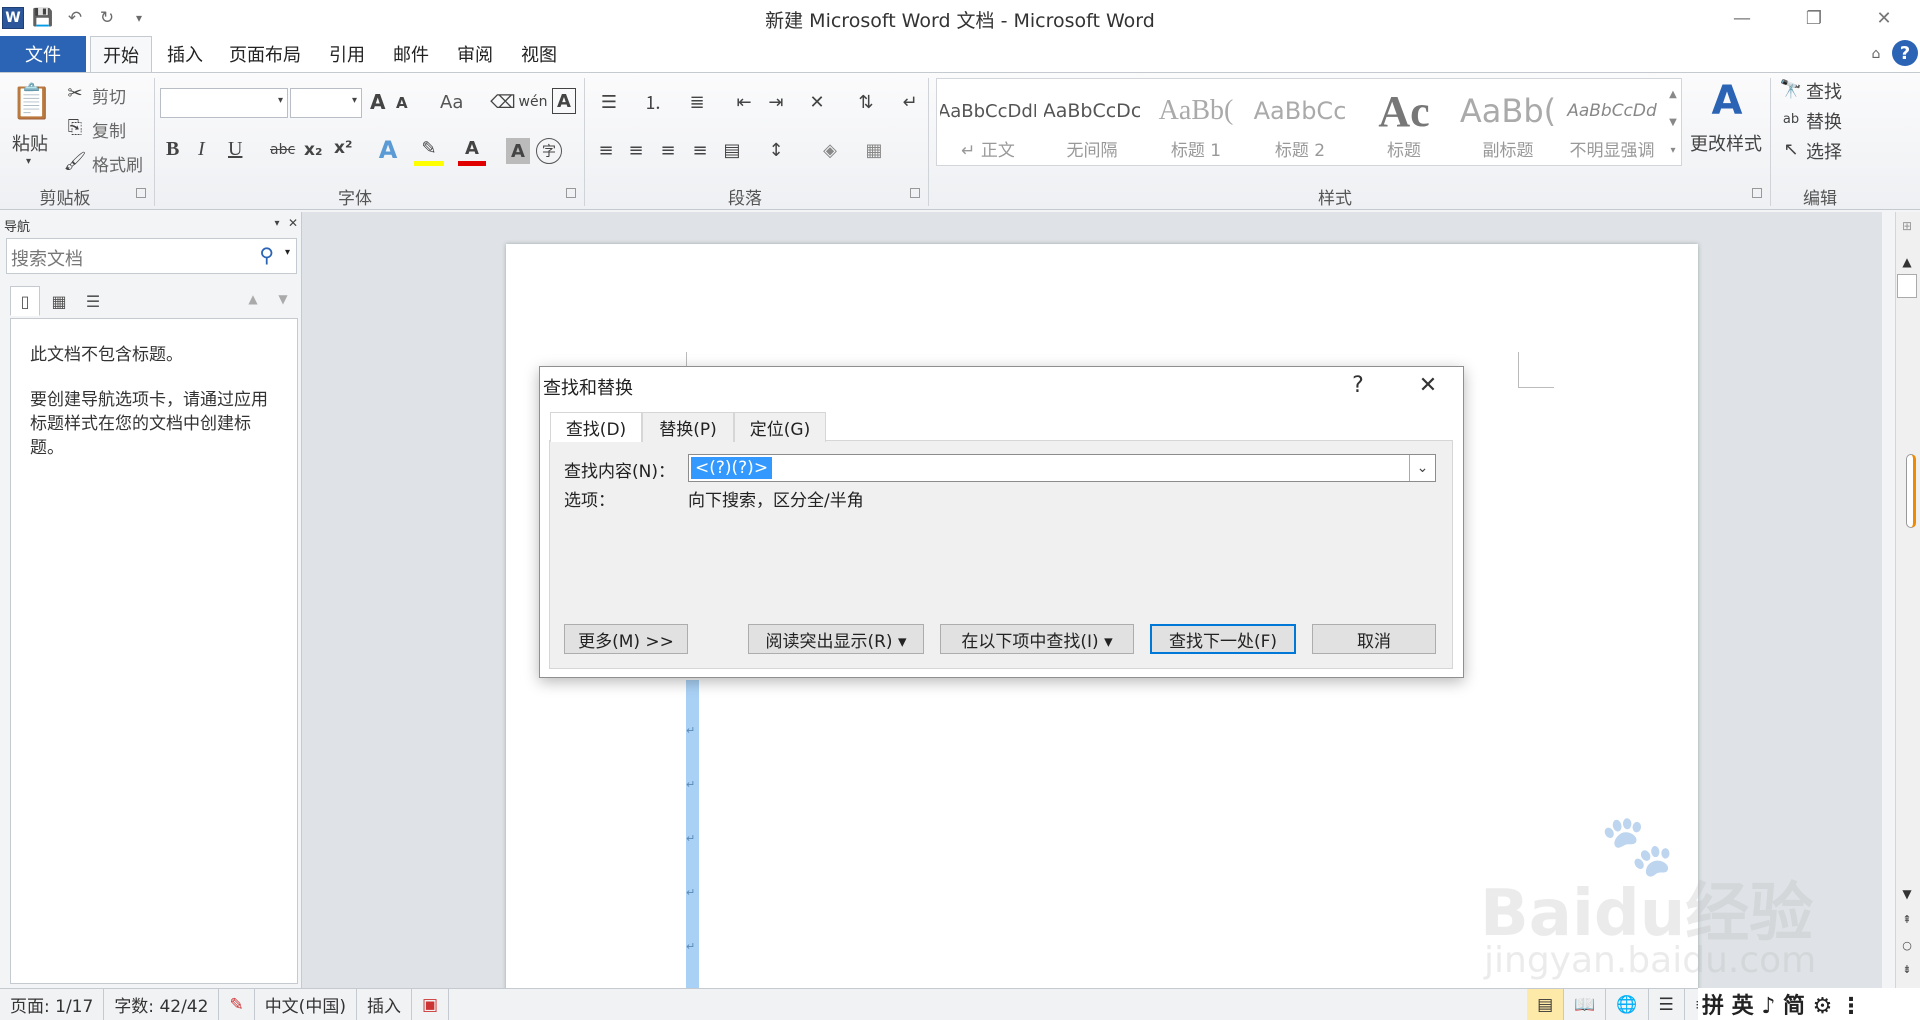  Describe the element at coordinates (830, 150) in the screenshot. I see `shading-icon: ◈` at that location.